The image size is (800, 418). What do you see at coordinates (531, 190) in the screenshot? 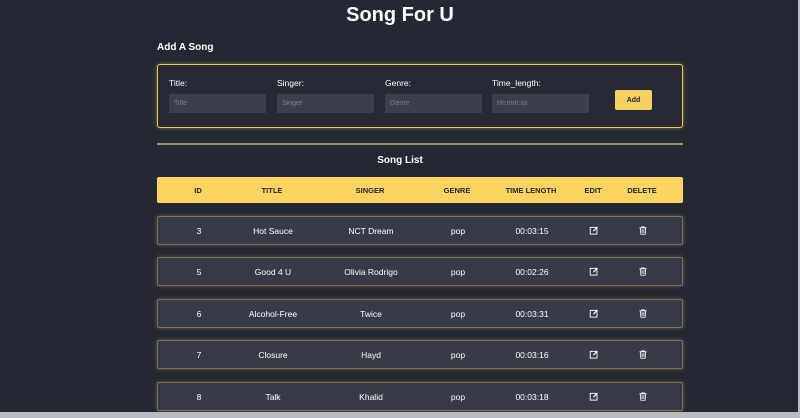
I see `column-header-time-length: TIME LENGTH` at bounding box center [531, 190].